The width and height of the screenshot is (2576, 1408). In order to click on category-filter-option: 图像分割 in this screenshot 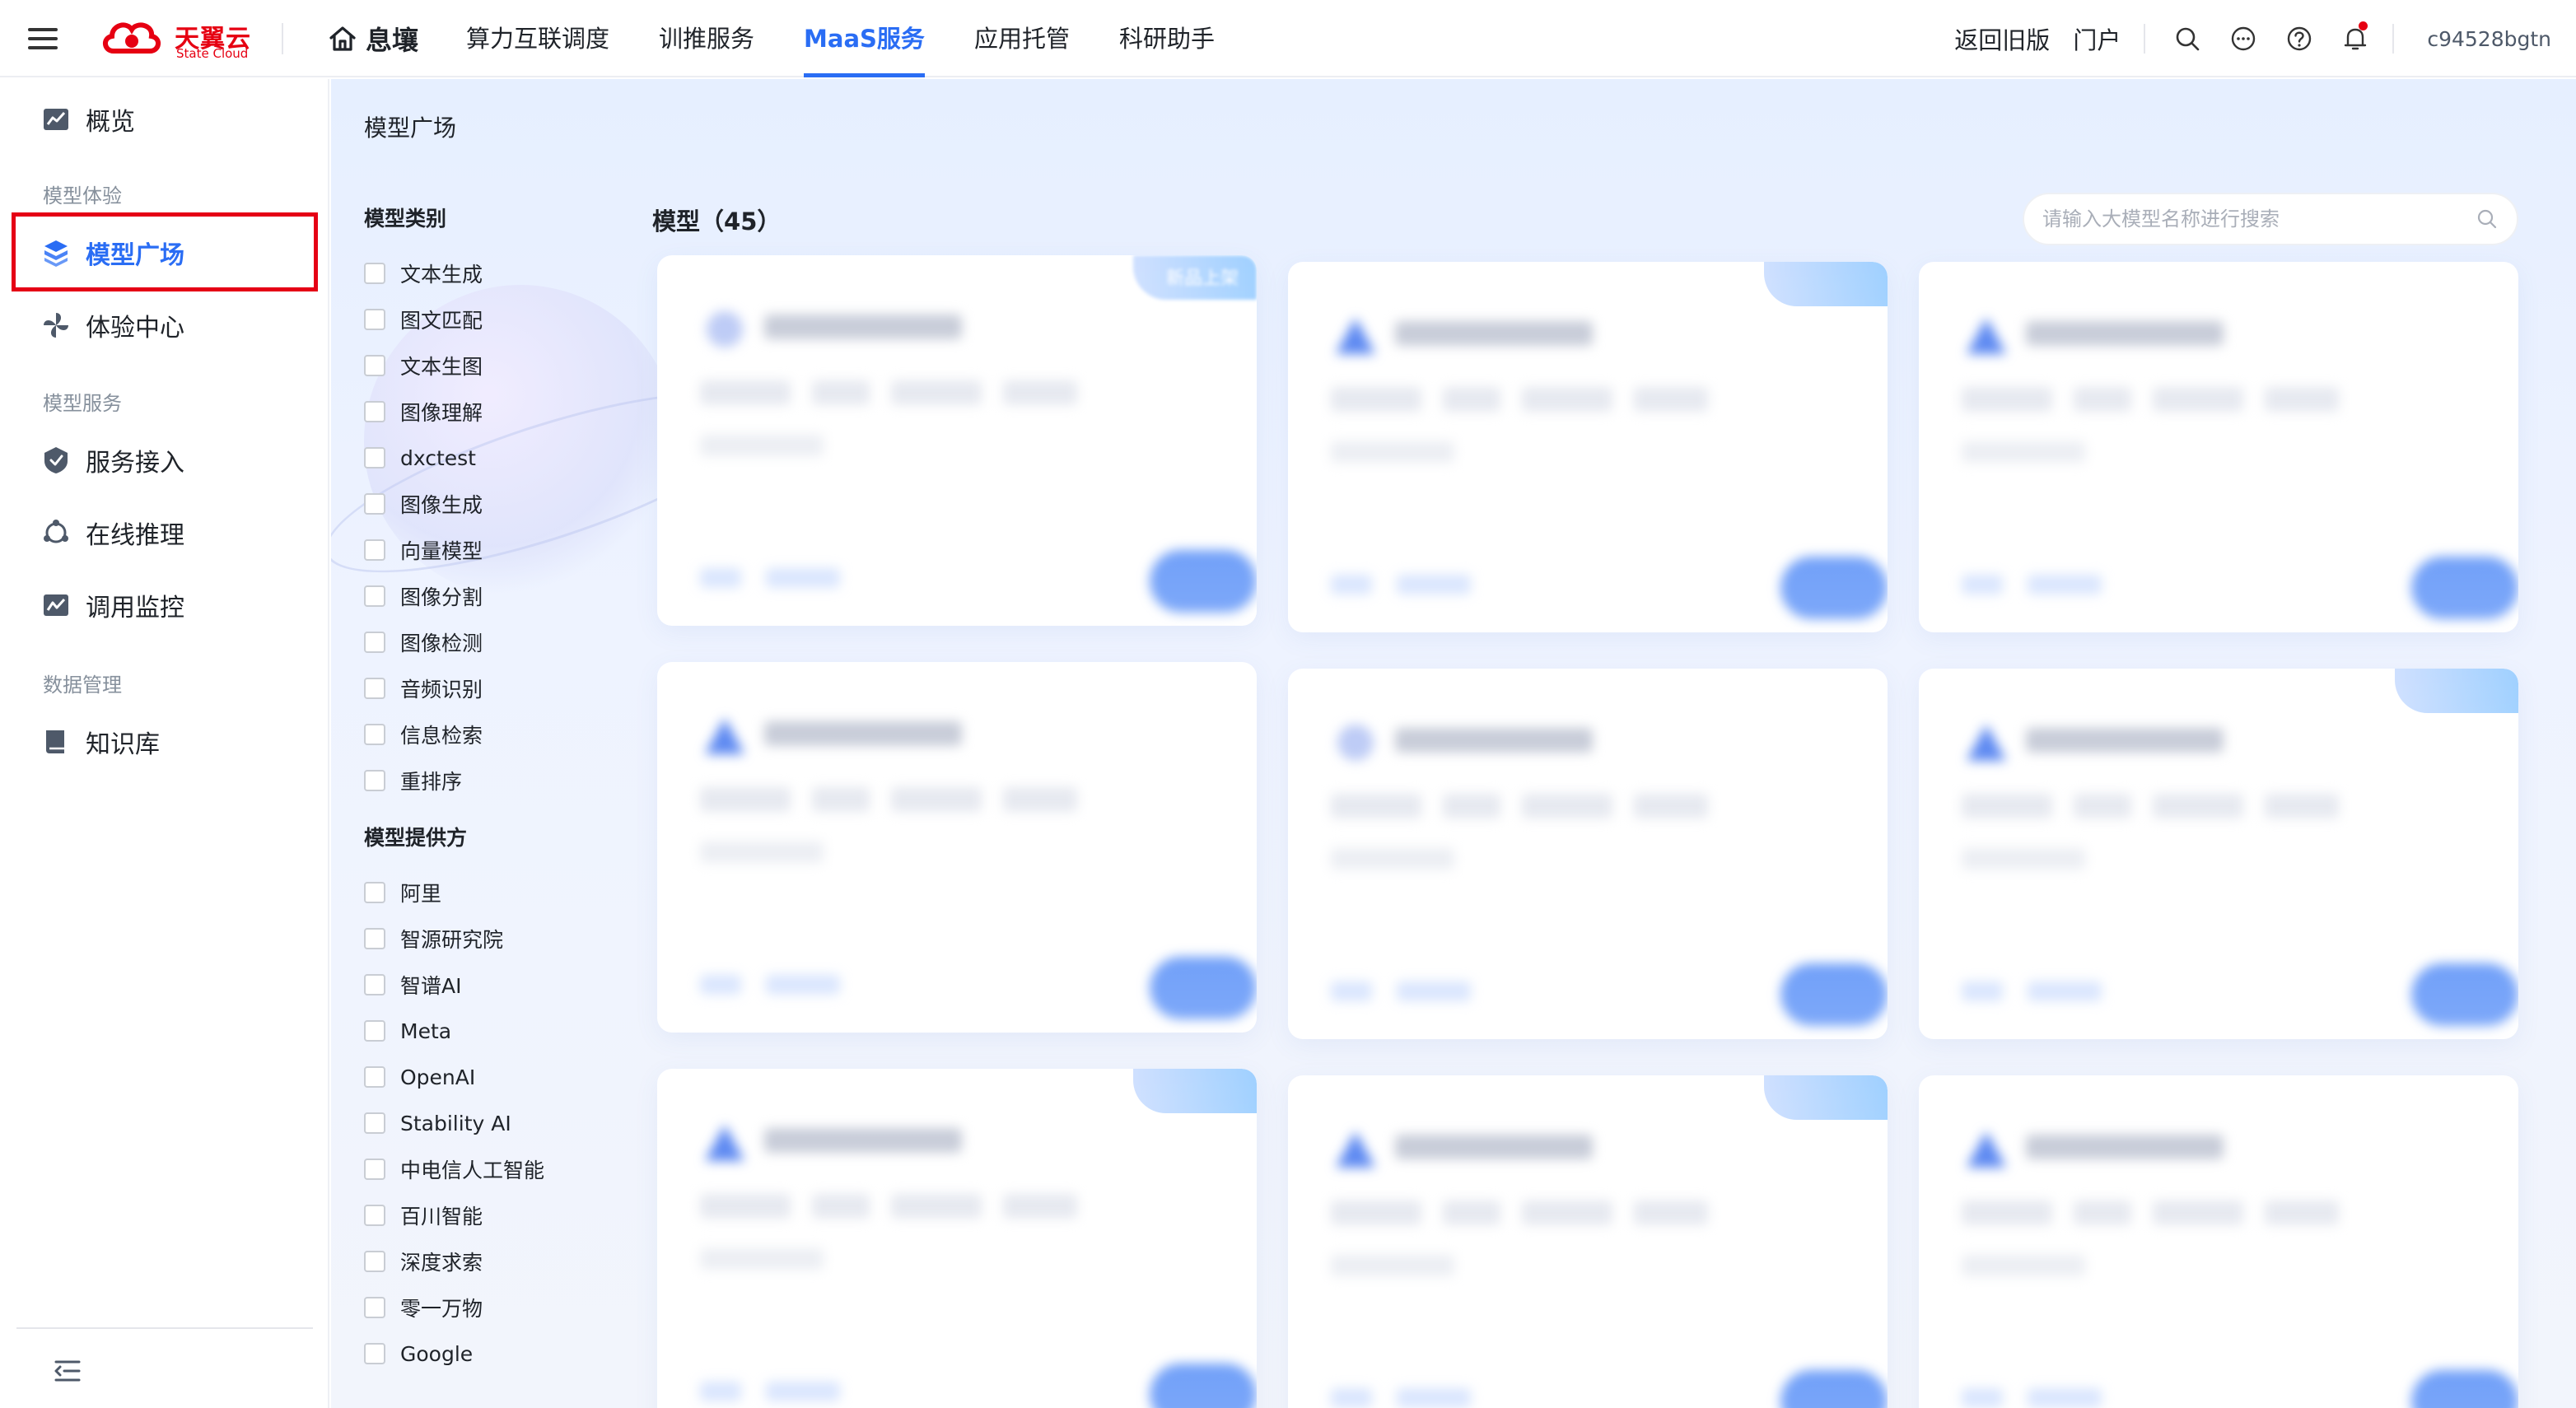, I will do `click(500, 596)`.